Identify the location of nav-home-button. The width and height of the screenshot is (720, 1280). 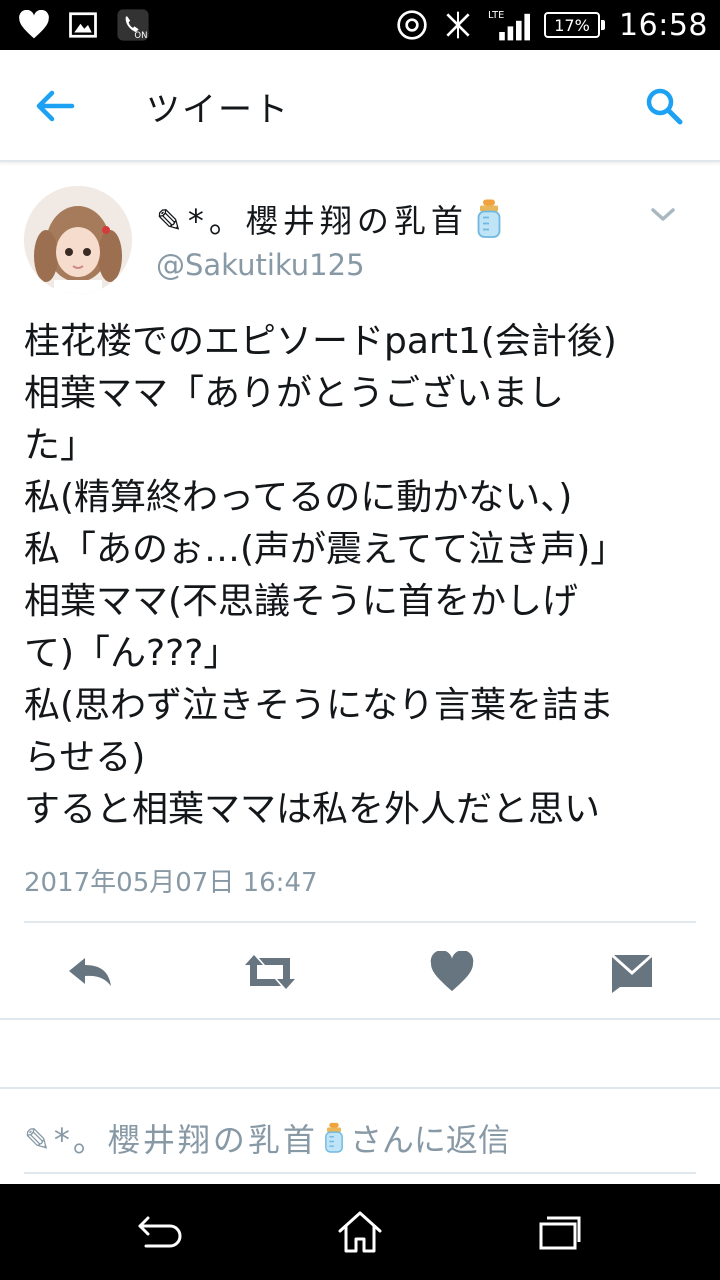
(360, 1232).